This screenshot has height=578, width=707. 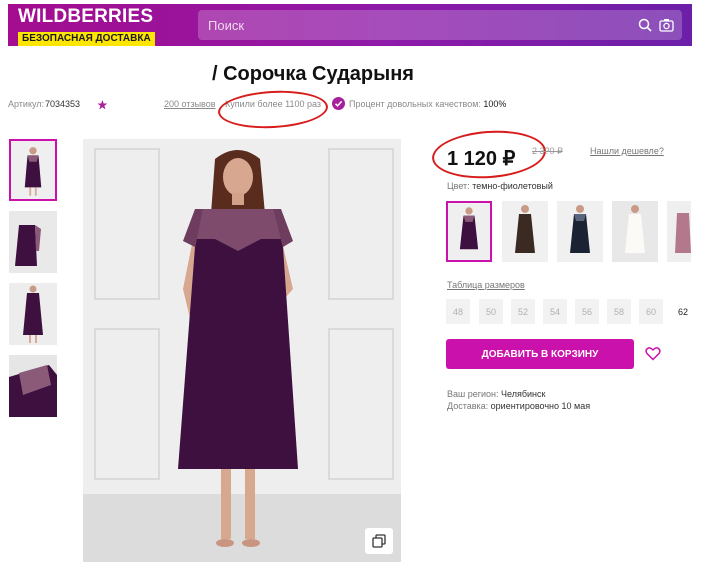 What do you see at coordinates (523, 311) in the screenshot?
I see `size-52: 52` at bounding box center [523, 311].